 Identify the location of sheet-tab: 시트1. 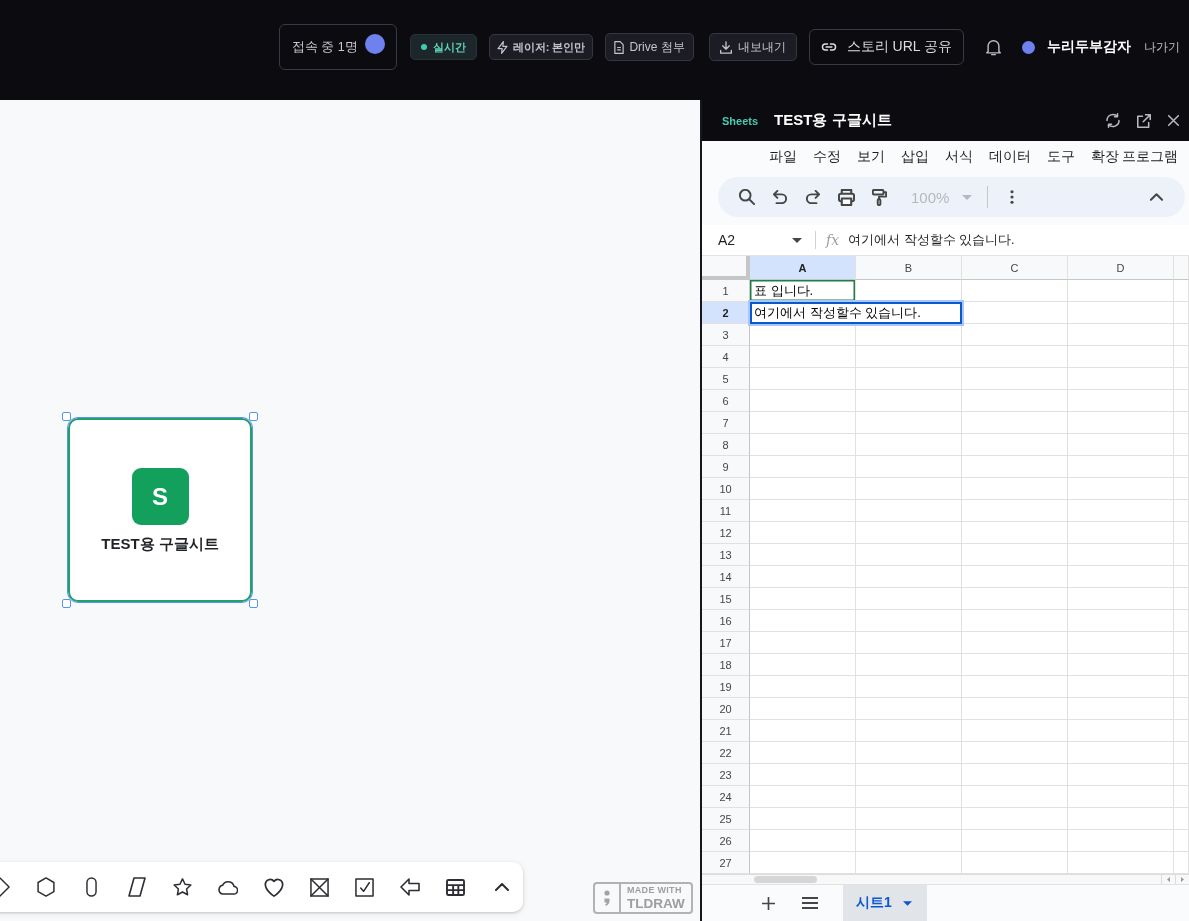
(885, 903).